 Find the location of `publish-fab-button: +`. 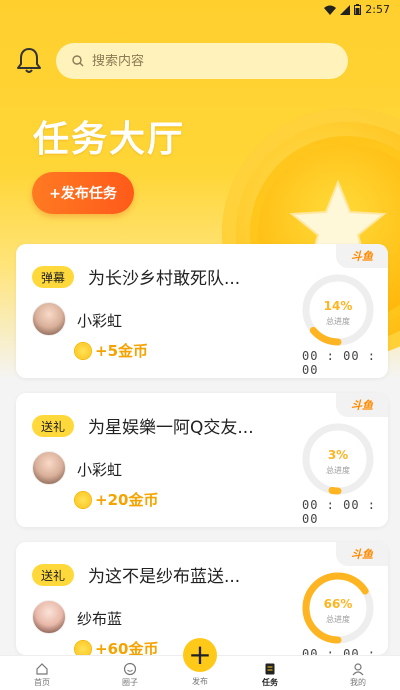

publish-fab-button: + is located at coordinates (200, 655).